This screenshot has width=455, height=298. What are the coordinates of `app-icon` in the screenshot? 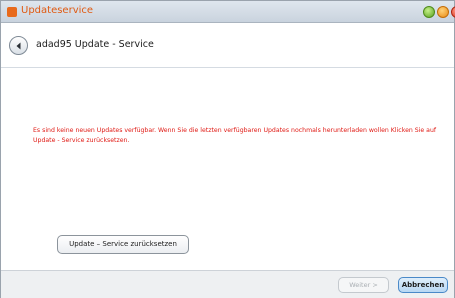 It's located at (12, 12).